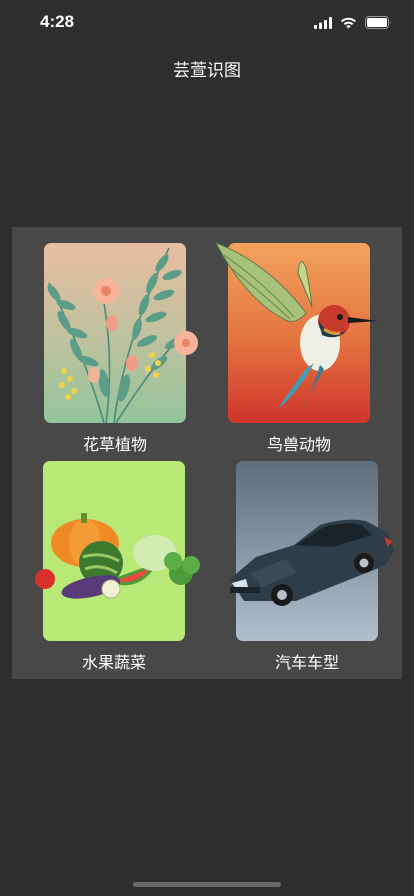 The image size is (414, 896). Describe the element at coordinates (207, 884) in the screenshot. I see `home-indicator` at that location.